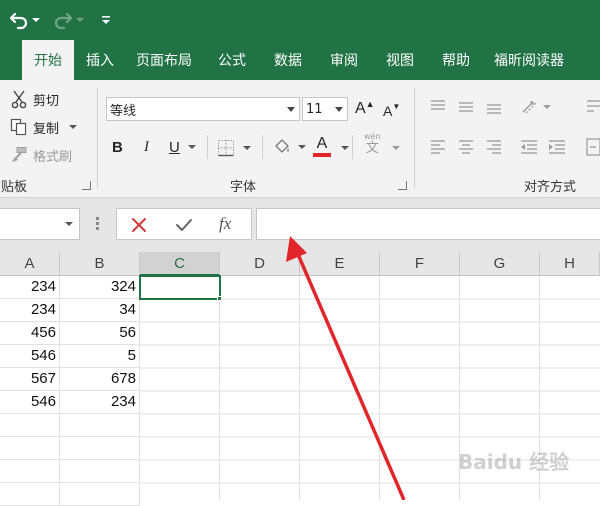 This screenshot has width=600, height=506. I want to click on column-header-h: H, so click(570, 264).